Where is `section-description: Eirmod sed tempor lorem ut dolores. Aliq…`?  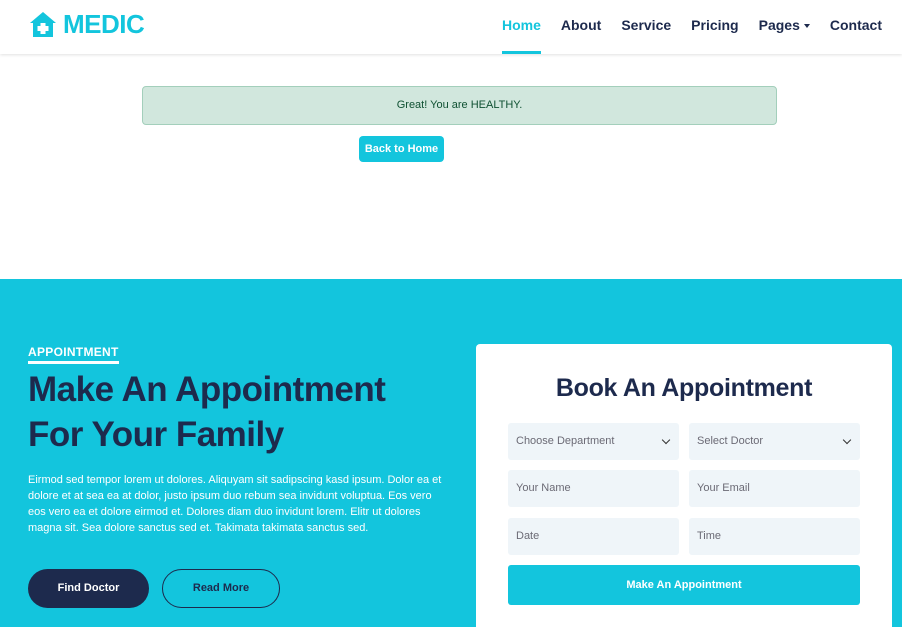
section-description: Eirmod sed tempor lorem ut dolores. Aliq… is located at coordinates (235, 504).